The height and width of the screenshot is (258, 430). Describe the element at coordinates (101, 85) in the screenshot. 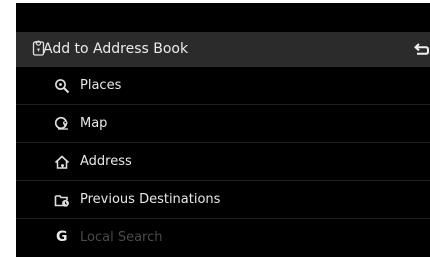

I see `menu-item-label: Places` at that location.